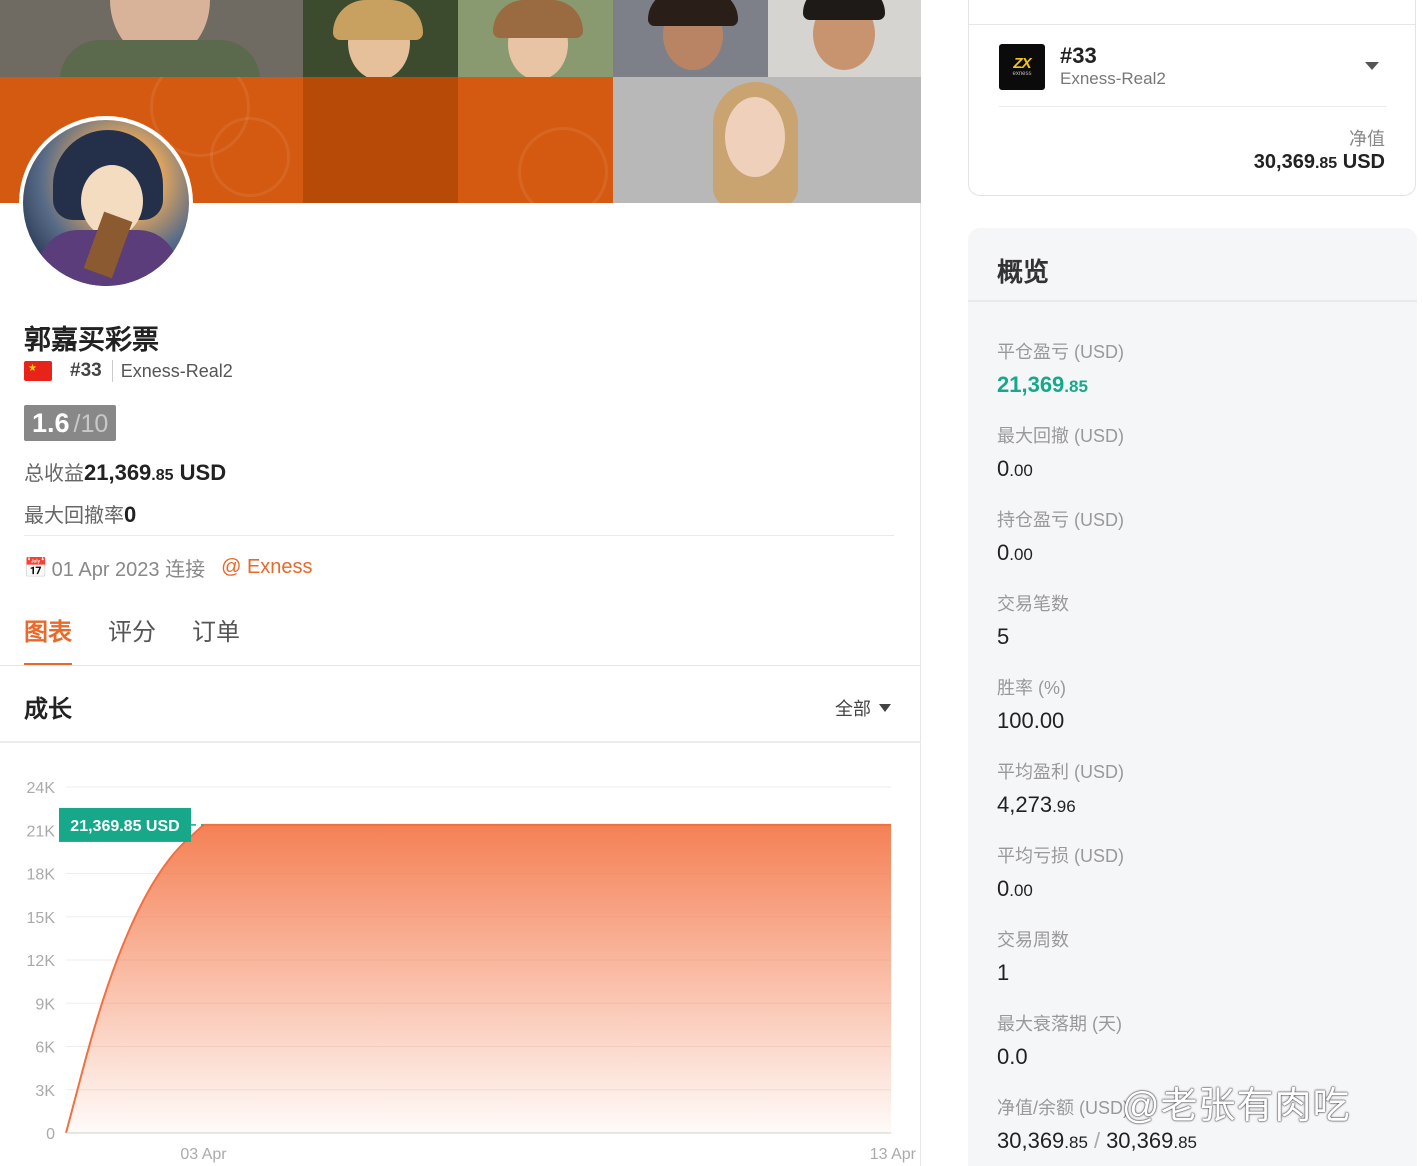  I want to click on caret-down-icon, so click(885, 708).